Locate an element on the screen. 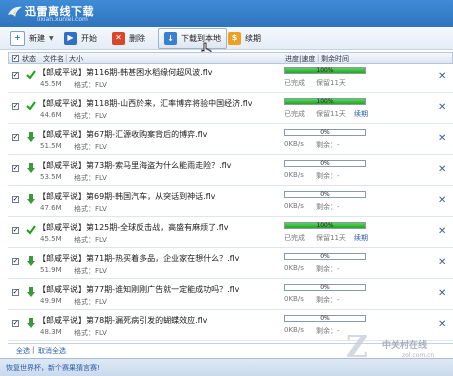 The width and height of the screenshot is (453, 376). delete-label: 删除 is located at coordinates (137, 38).